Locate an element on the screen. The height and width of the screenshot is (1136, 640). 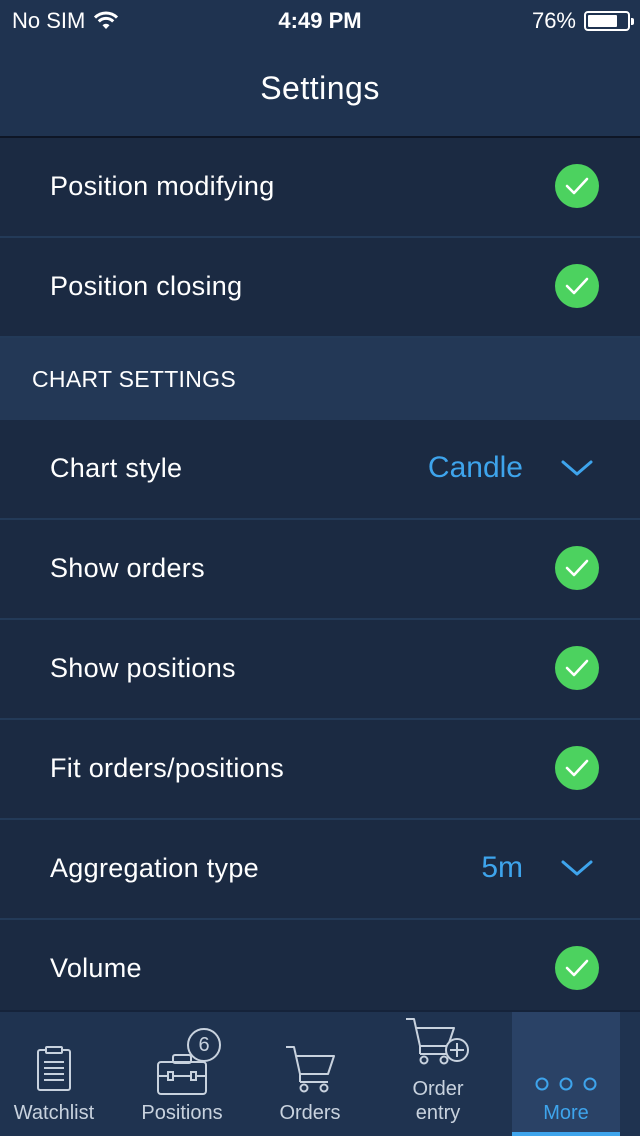
setting-label: Position modifying is located at coordinates (162, 186).